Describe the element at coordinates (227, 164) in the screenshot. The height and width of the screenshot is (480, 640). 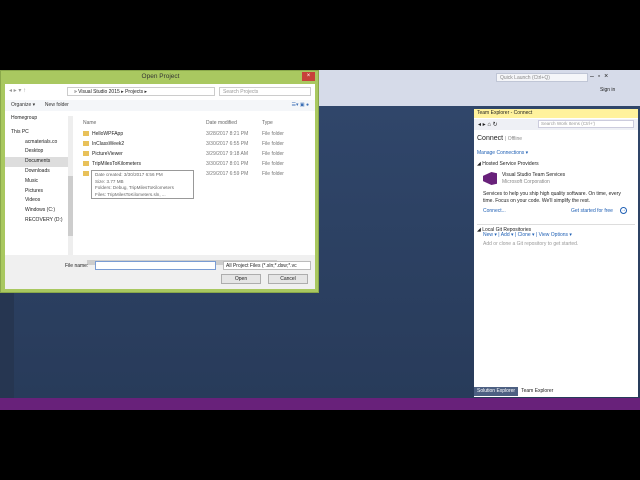
I see `file-date: 3/30/2017 8:01 PM` at that location.